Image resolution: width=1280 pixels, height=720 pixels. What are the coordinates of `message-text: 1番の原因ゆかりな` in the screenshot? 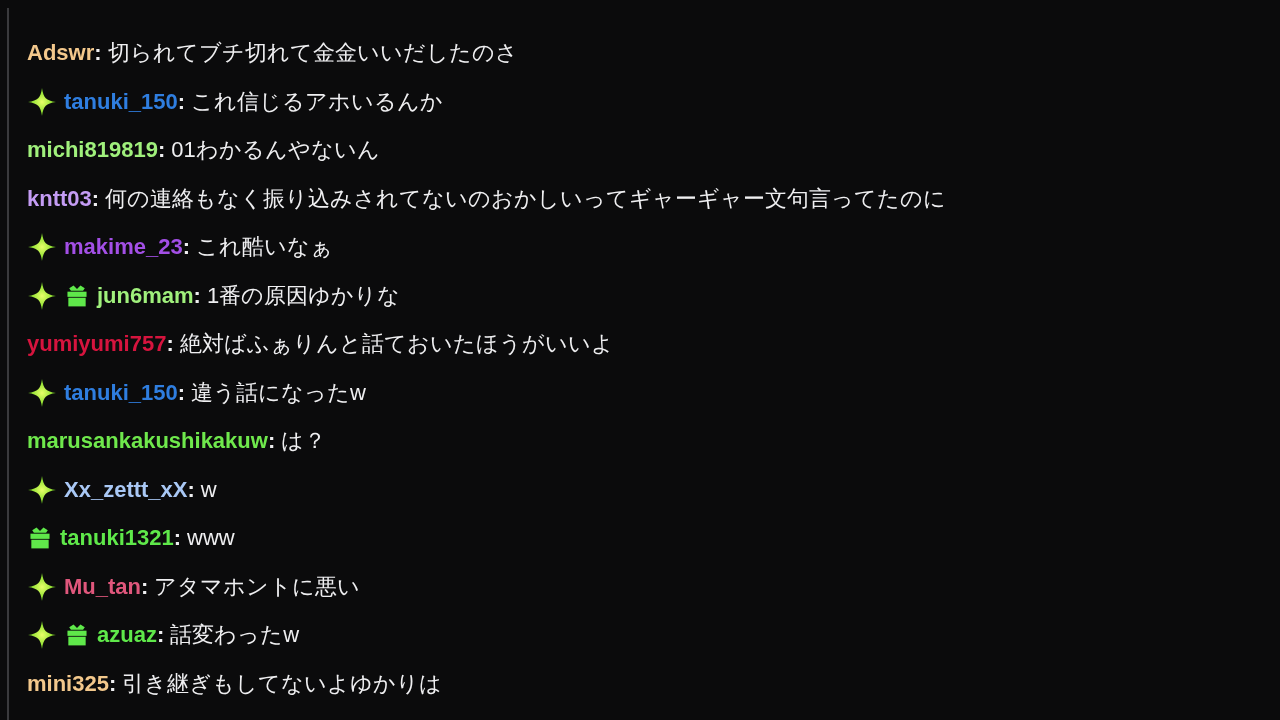 It's located at (303, 295).